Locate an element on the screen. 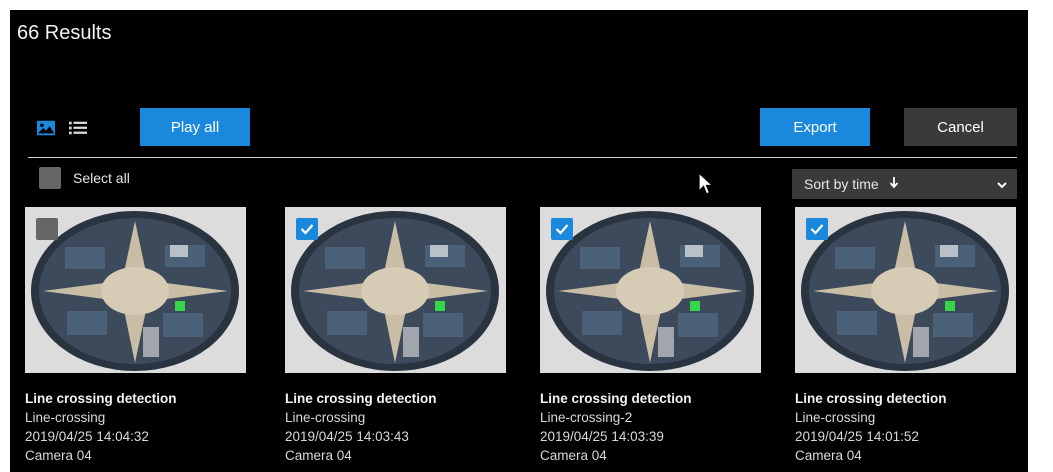 The height and width of the screenshot is (472, 1053). results-title: 66 Results is located at coordinates (64, 33).